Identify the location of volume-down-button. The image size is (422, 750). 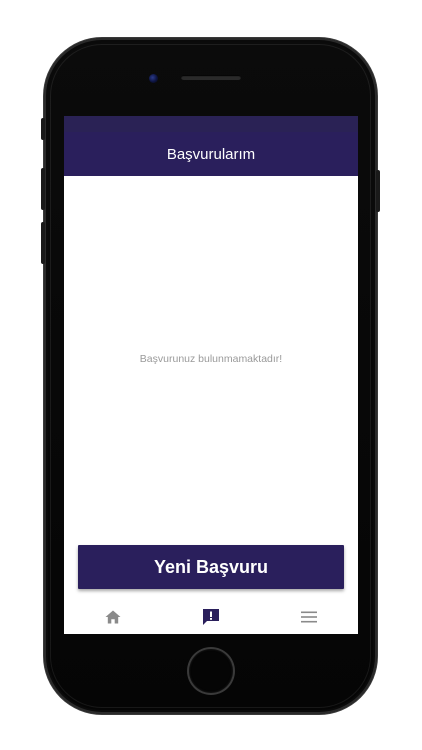
(43, 243).